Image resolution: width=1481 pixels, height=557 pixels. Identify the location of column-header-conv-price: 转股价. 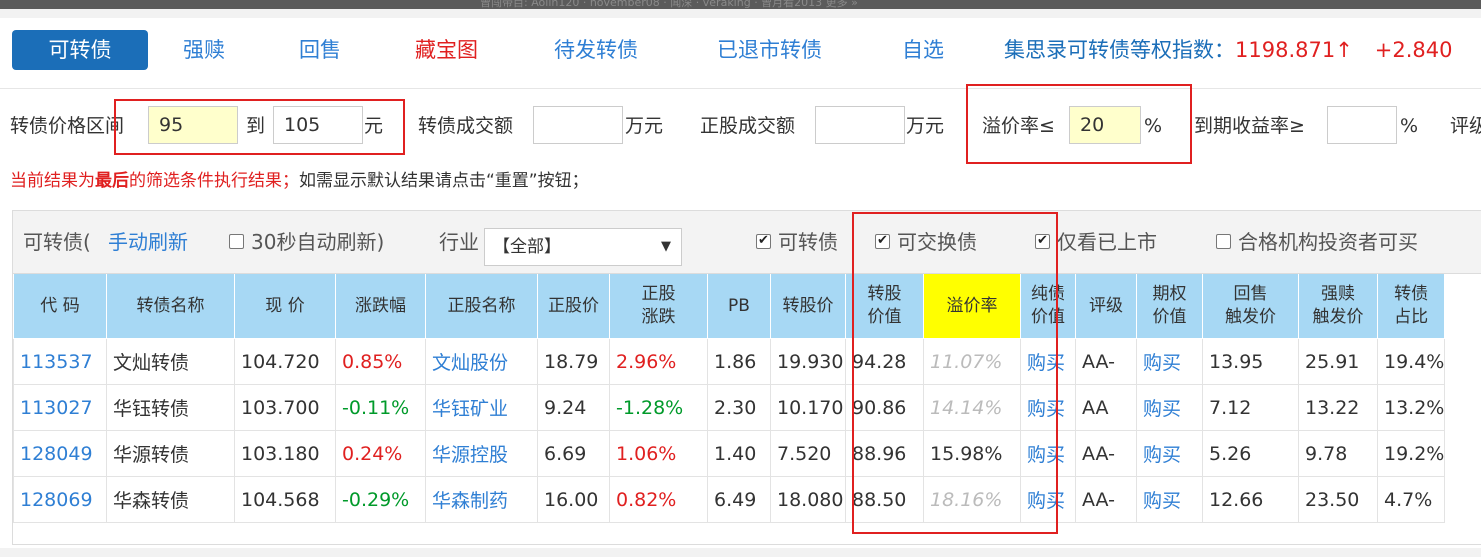
(808, 306).